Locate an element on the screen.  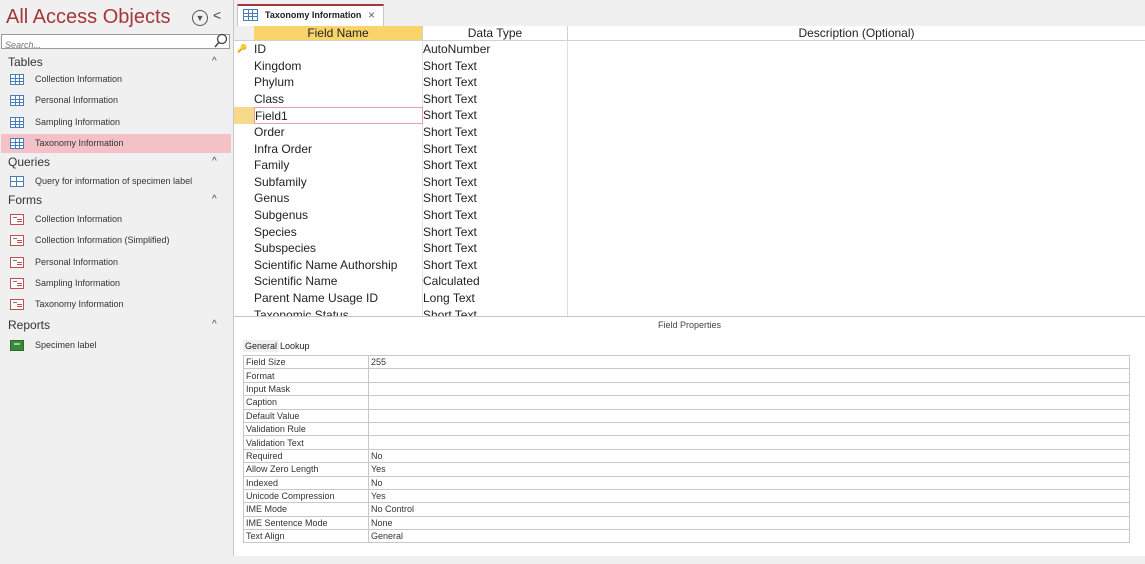
field-name-cell: Subgenus is located at coordinates (338, 215).